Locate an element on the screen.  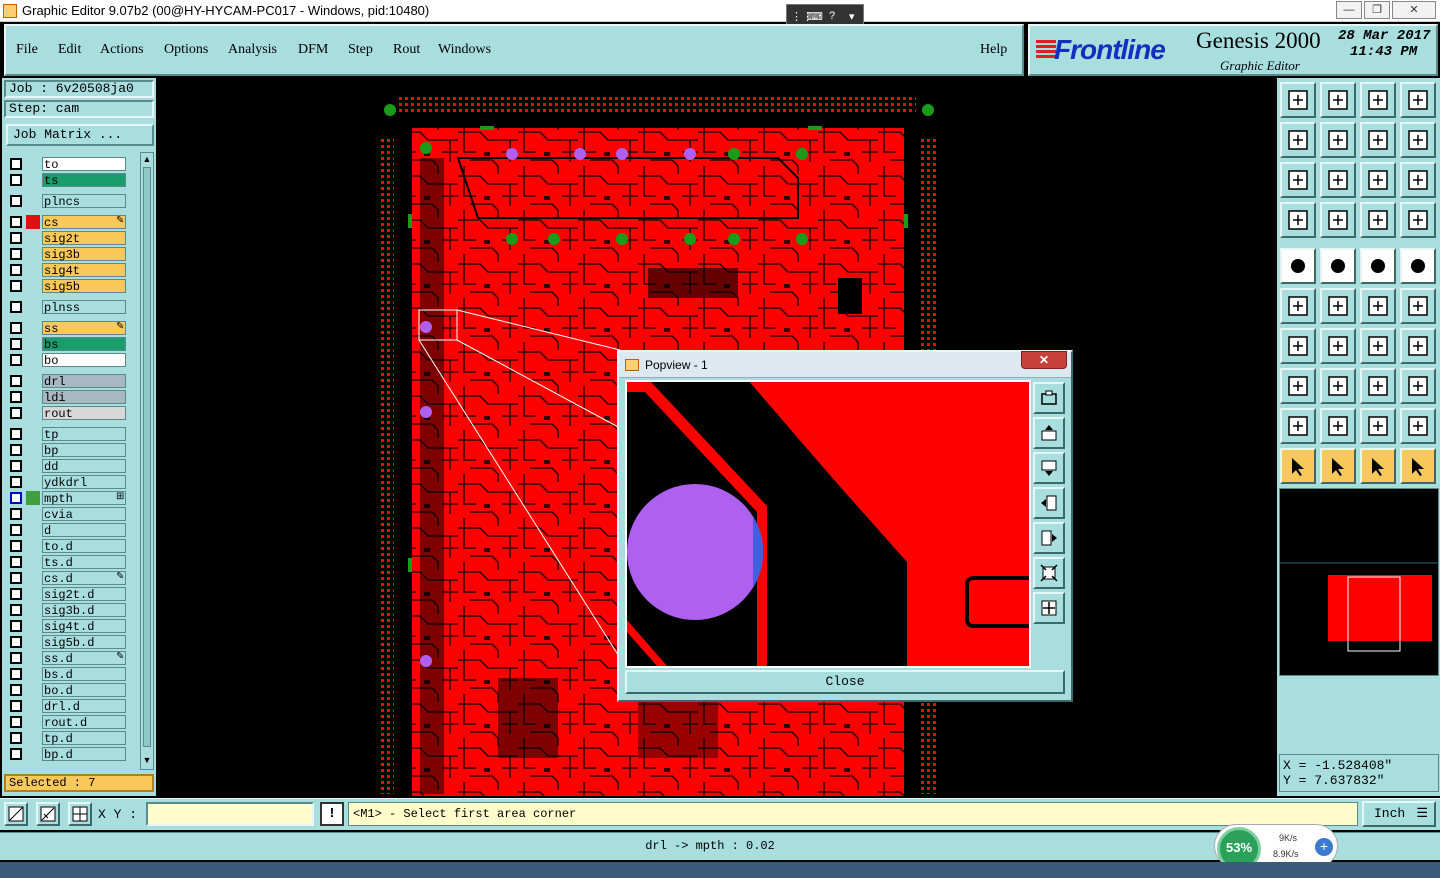
layer-name: ts.d is located at coordinates (84, 562).